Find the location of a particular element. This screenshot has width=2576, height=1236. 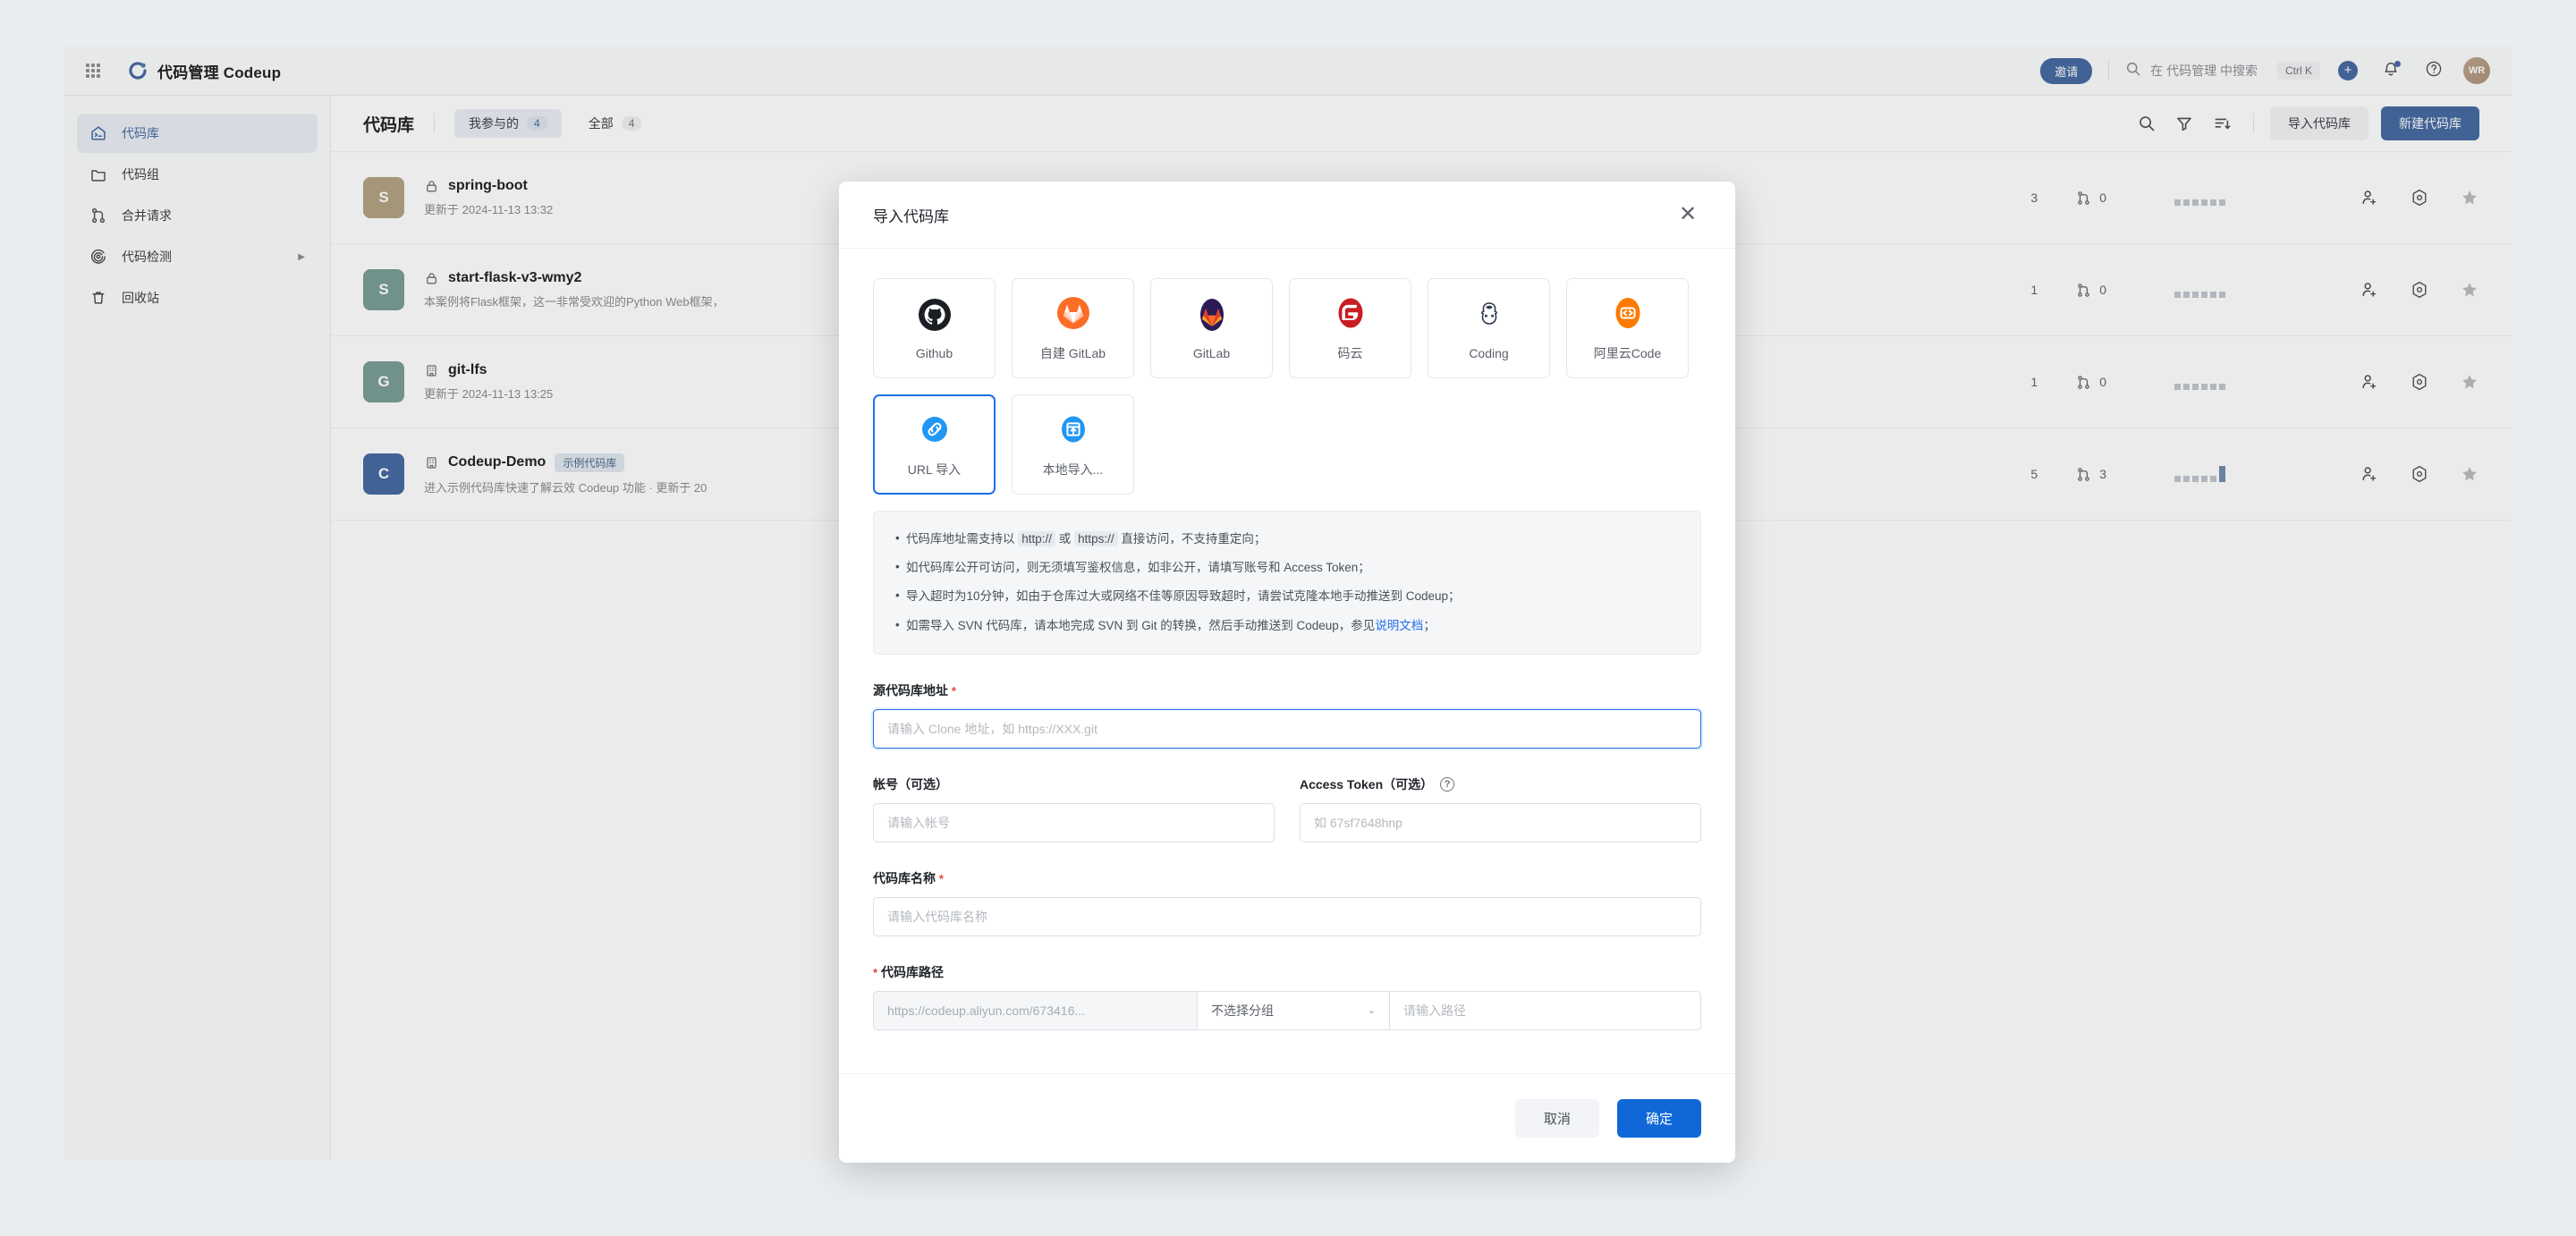

star-count-stat: 5 is located at coordinates (2034, 474).